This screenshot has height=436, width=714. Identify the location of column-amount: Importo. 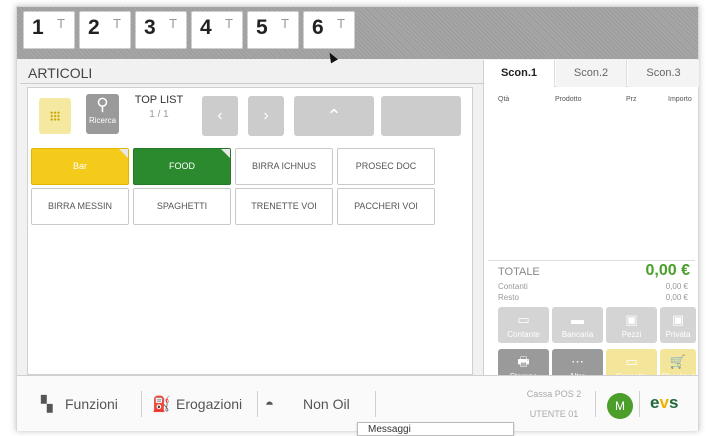
(680, 99).